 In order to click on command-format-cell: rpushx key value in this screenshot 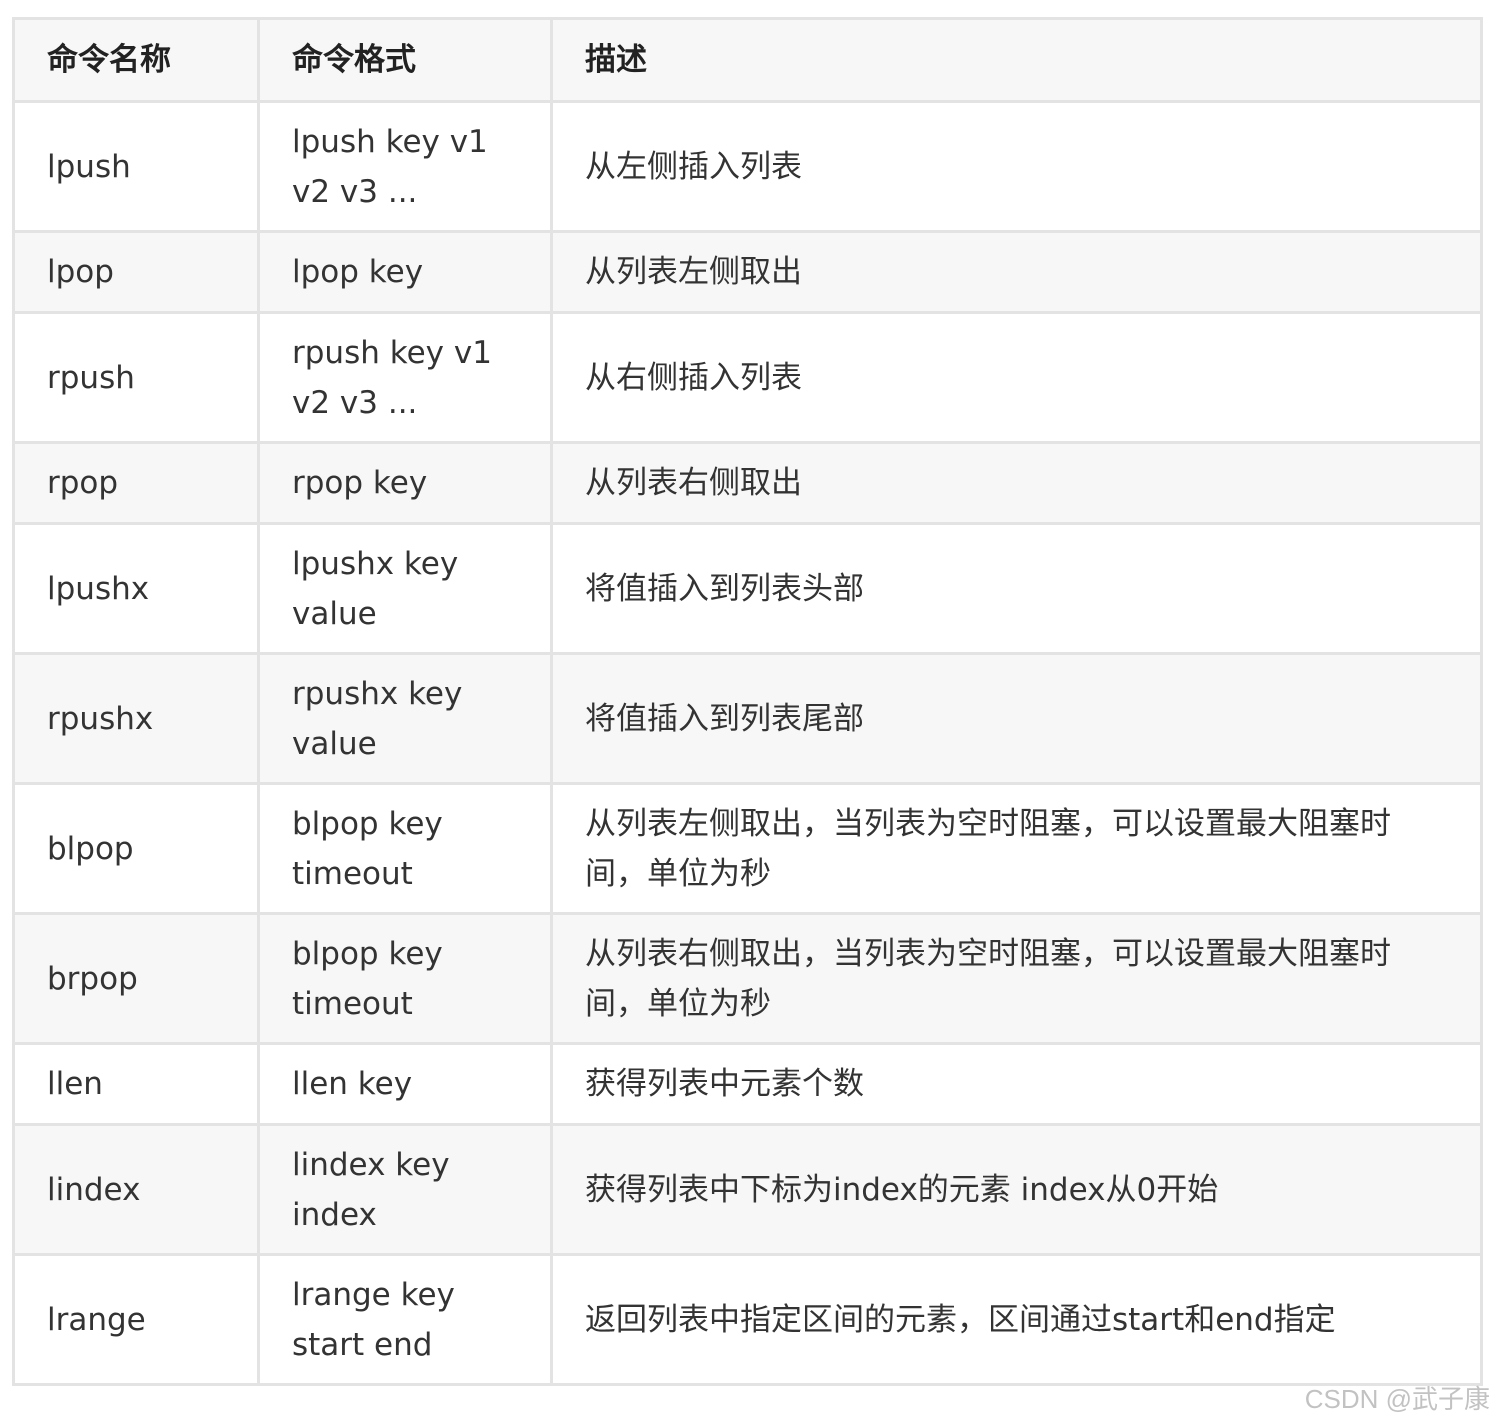, I will do `click(405, 718)`.